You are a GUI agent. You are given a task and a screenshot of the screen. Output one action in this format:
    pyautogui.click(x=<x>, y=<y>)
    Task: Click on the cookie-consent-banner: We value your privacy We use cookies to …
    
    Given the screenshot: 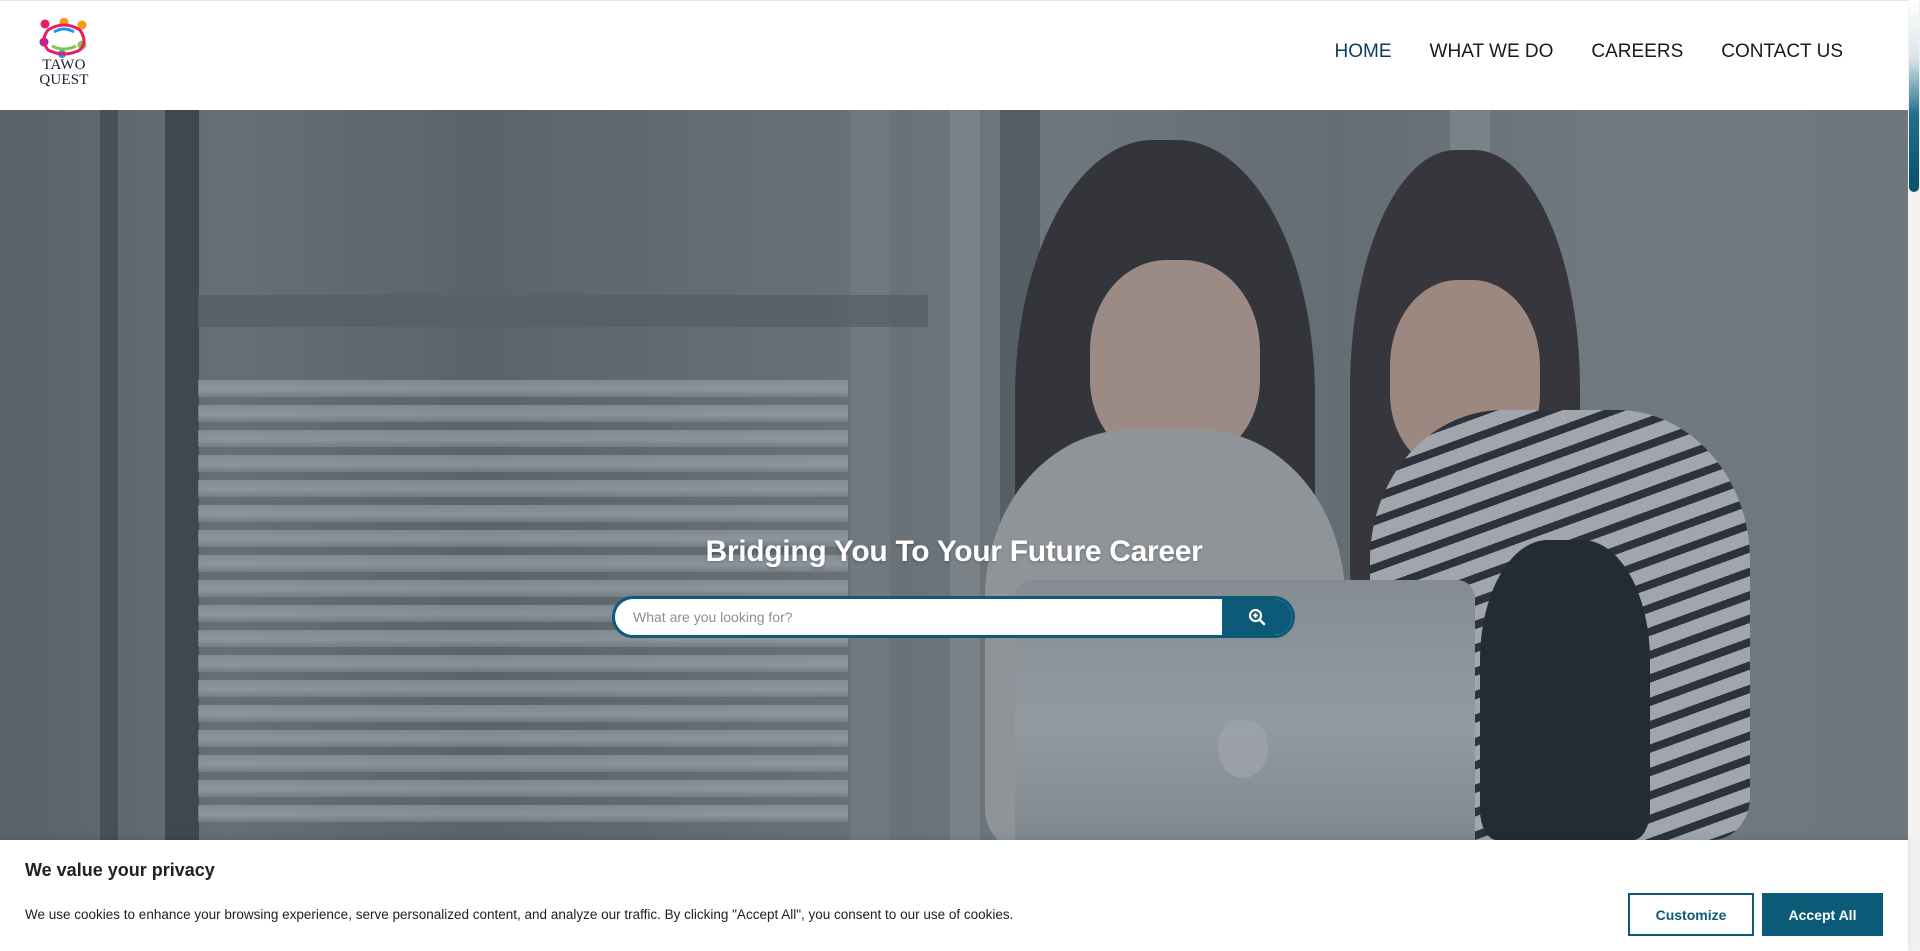 What is the action you would take?
    pyautogui.click(x=954, y=895)
    